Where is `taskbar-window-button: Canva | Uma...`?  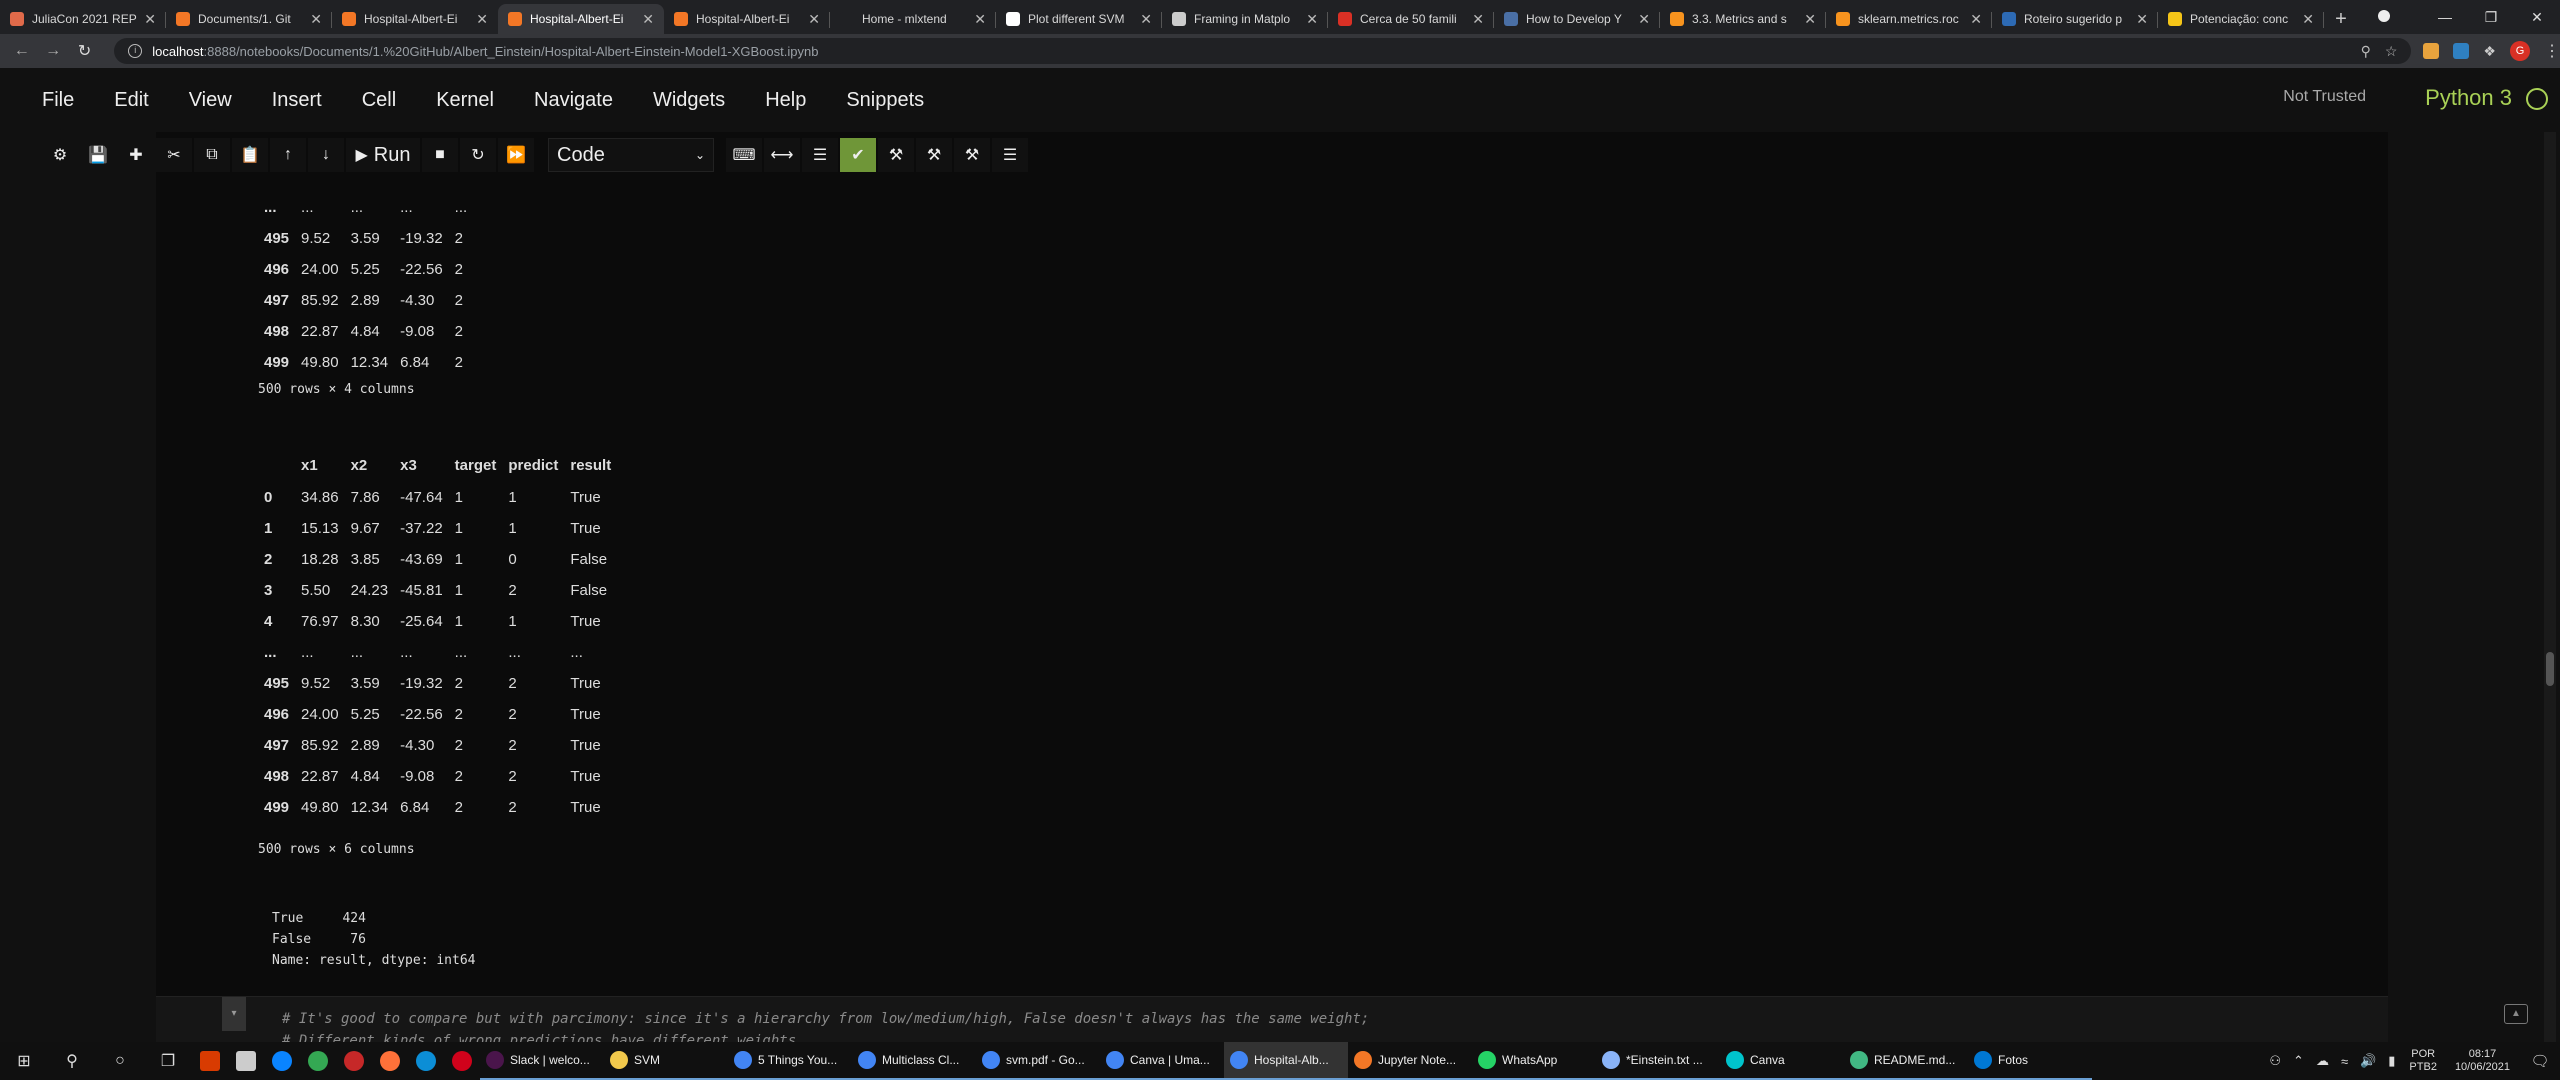
taskbar-window-button: Canva | Uma... is located at coordinates (1162, 1061).